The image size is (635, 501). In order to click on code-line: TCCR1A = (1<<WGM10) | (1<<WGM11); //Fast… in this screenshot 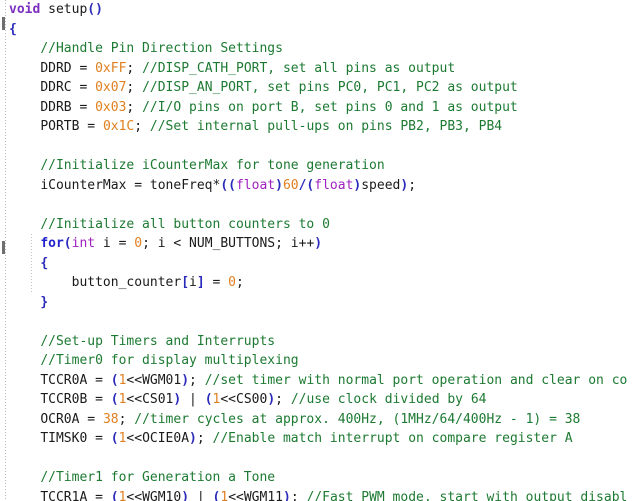, I will do `click(322, 494)`.